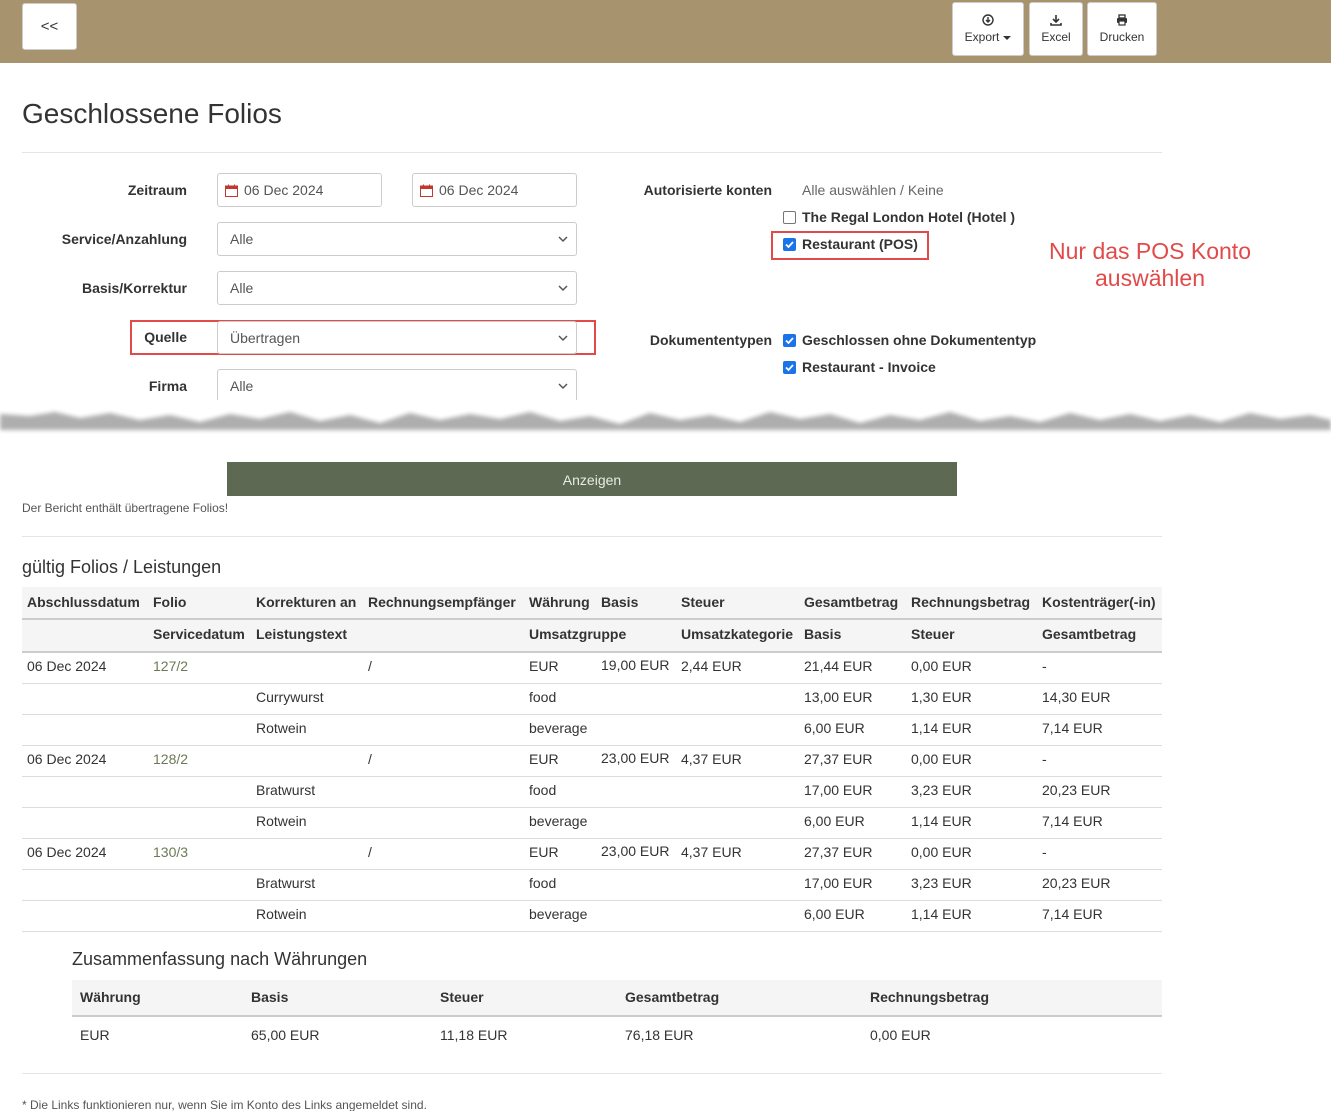 This screenshot has width=1331, height=1111. What do you see at coordinates (167, 386) in the screenshot?
I see `firma-label: Firma` at bounding box center [167, 386].